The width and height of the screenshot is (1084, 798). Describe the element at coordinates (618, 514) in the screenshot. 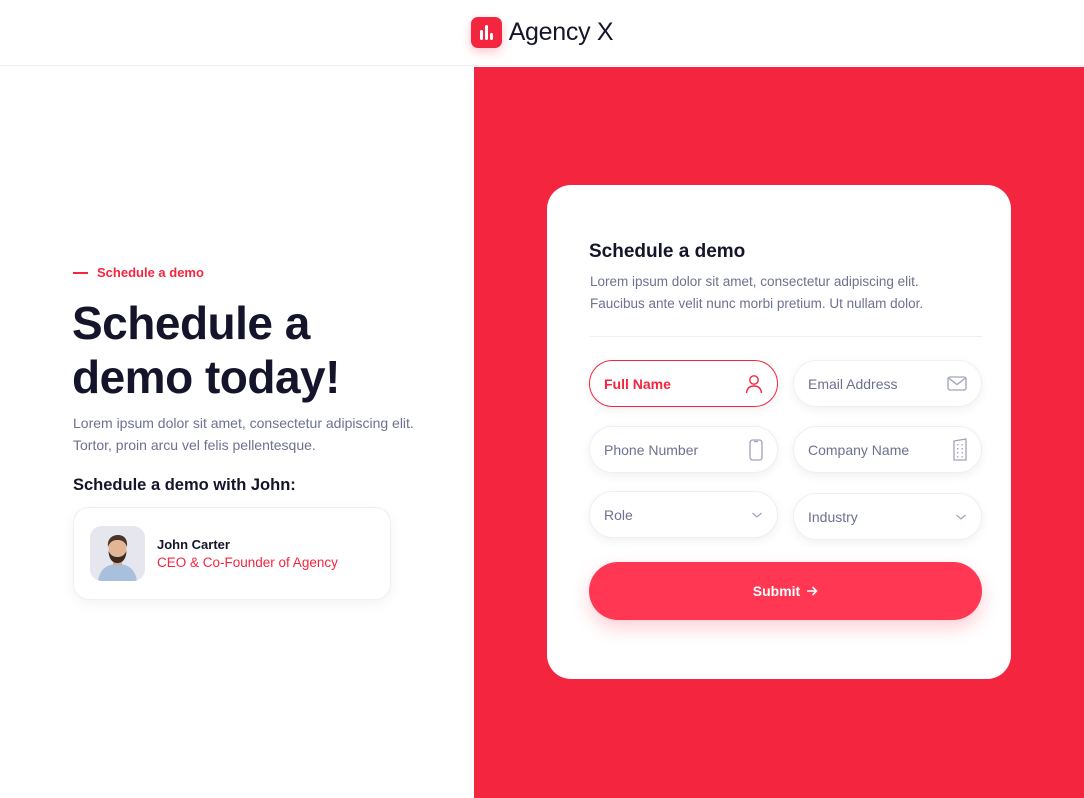

I see `role-placeholder: Role` at that location.